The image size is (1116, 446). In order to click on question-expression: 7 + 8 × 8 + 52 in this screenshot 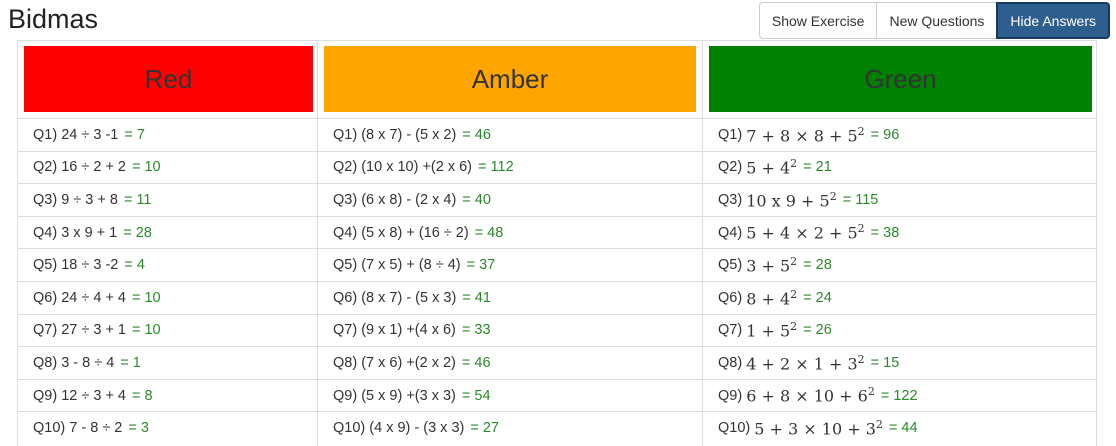, I will do `click(805, 134)`.